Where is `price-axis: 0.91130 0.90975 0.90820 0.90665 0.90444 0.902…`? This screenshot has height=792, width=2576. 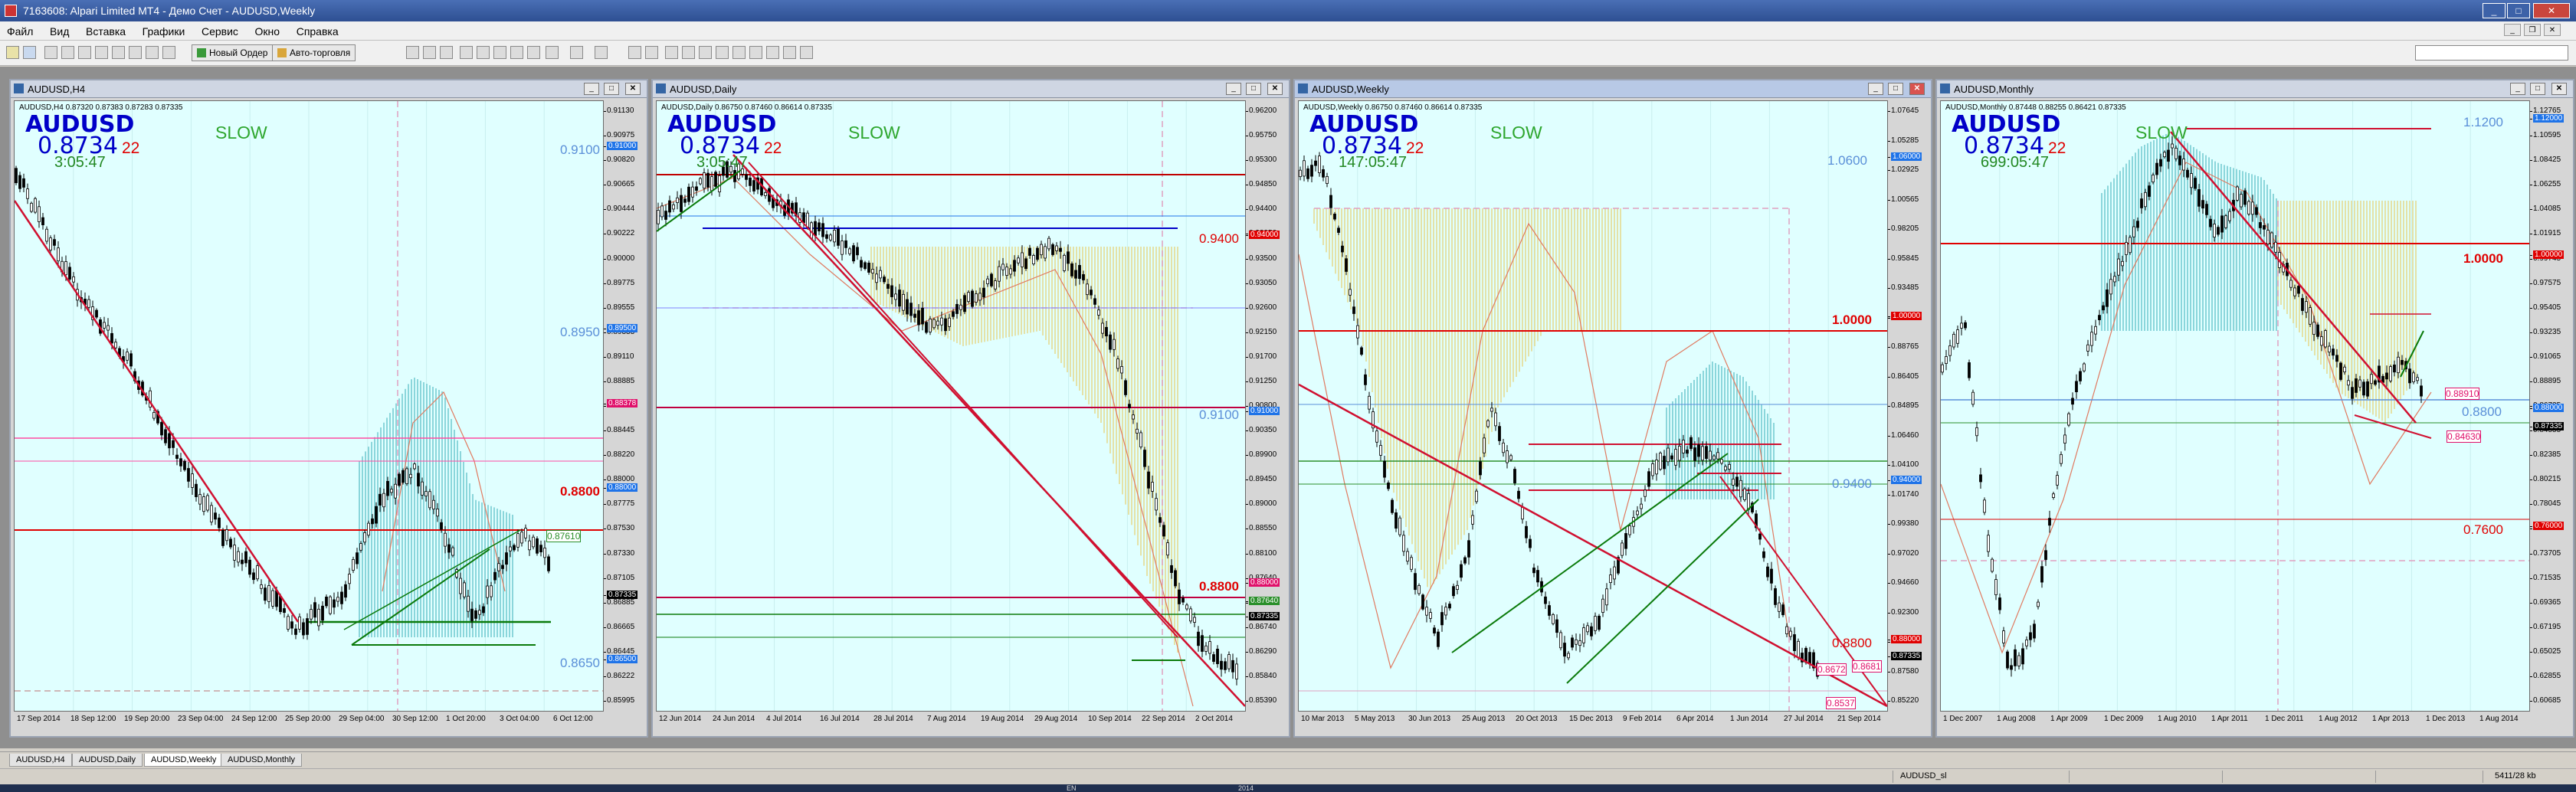
price-axis: 0.91130 0.90975 0.90820 0.90665 0.90444 0.902… is located at coordinates (624, 405).